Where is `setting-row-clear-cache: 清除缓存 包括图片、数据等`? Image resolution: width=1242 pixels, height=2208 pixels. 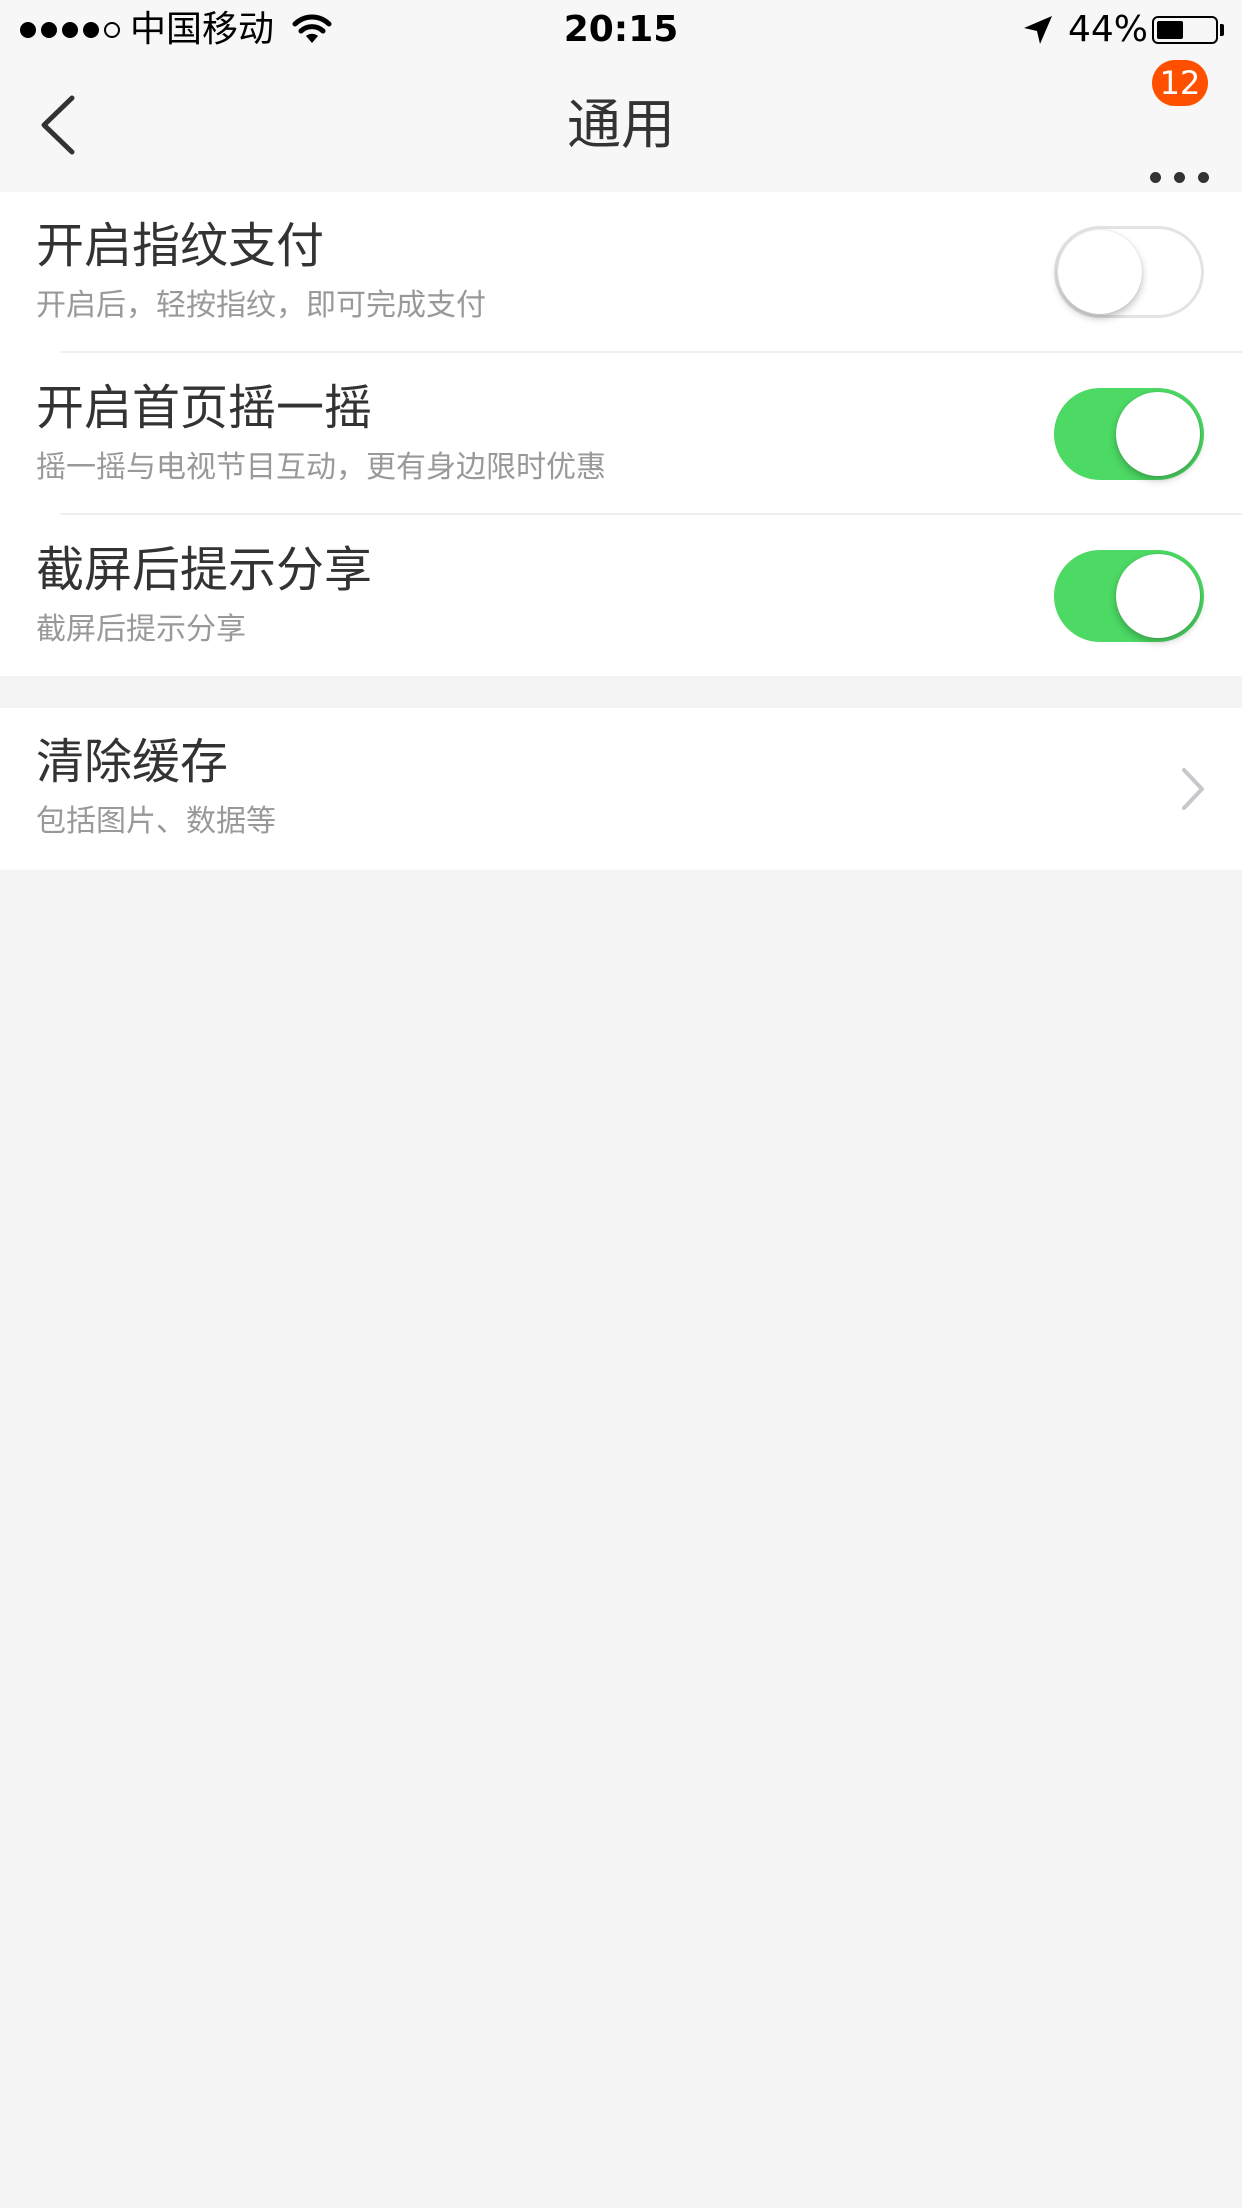 setting-row-clear-cache: 清除缓存 包括图片、数据等 is located at coordinates (621, 788).